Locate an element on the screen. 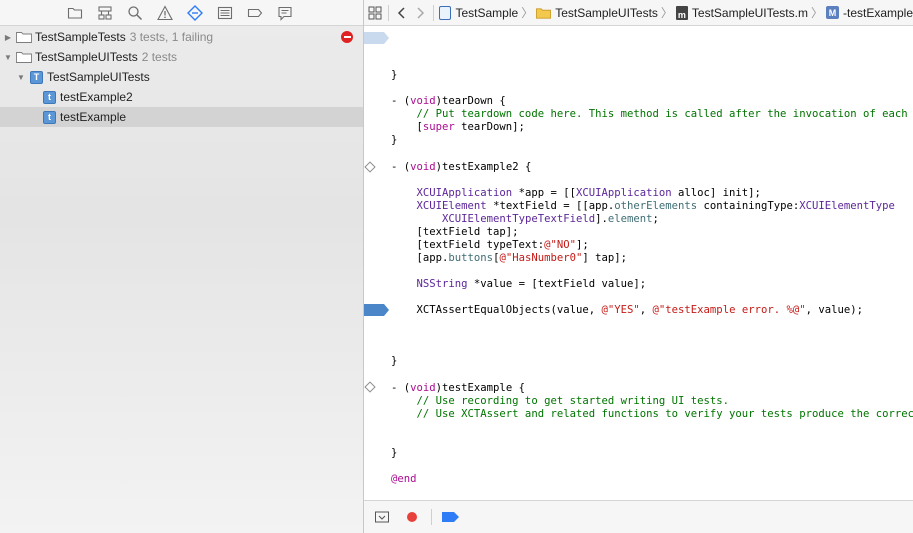  tree-item-label: testExample is located at coordinates (93, 117).